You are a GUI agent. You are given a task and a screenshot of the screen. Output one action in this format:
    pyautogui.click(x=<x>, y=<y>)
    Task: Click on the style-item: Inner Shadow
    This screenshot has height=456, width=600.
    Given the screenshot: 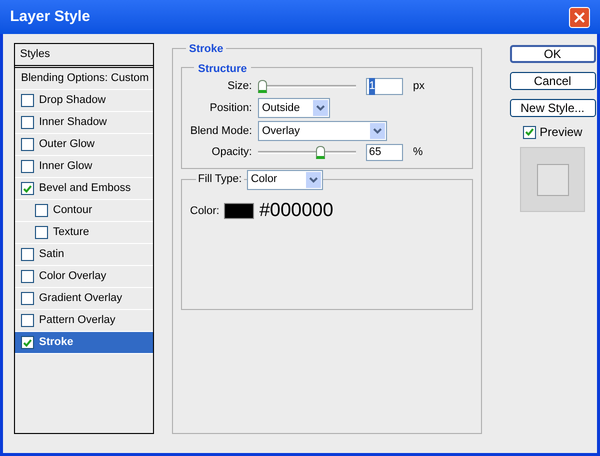 What is the action you would take?
    pyautogui.click(x=84, y=123)
    